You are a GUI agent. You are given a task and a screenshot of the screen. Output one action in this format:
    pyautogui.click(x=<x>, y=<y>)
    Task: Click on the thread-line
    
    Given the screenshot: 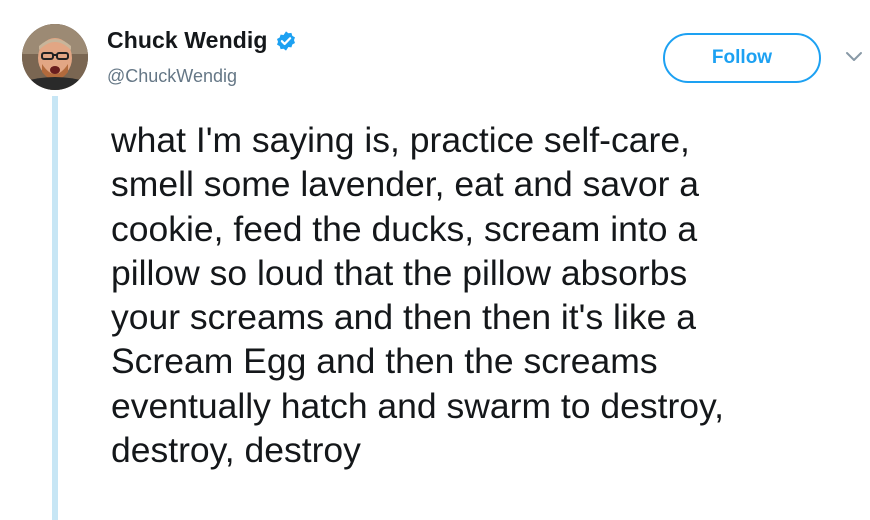 What is the action you would take?
    pyautogui.click(x=55, y=308)
    